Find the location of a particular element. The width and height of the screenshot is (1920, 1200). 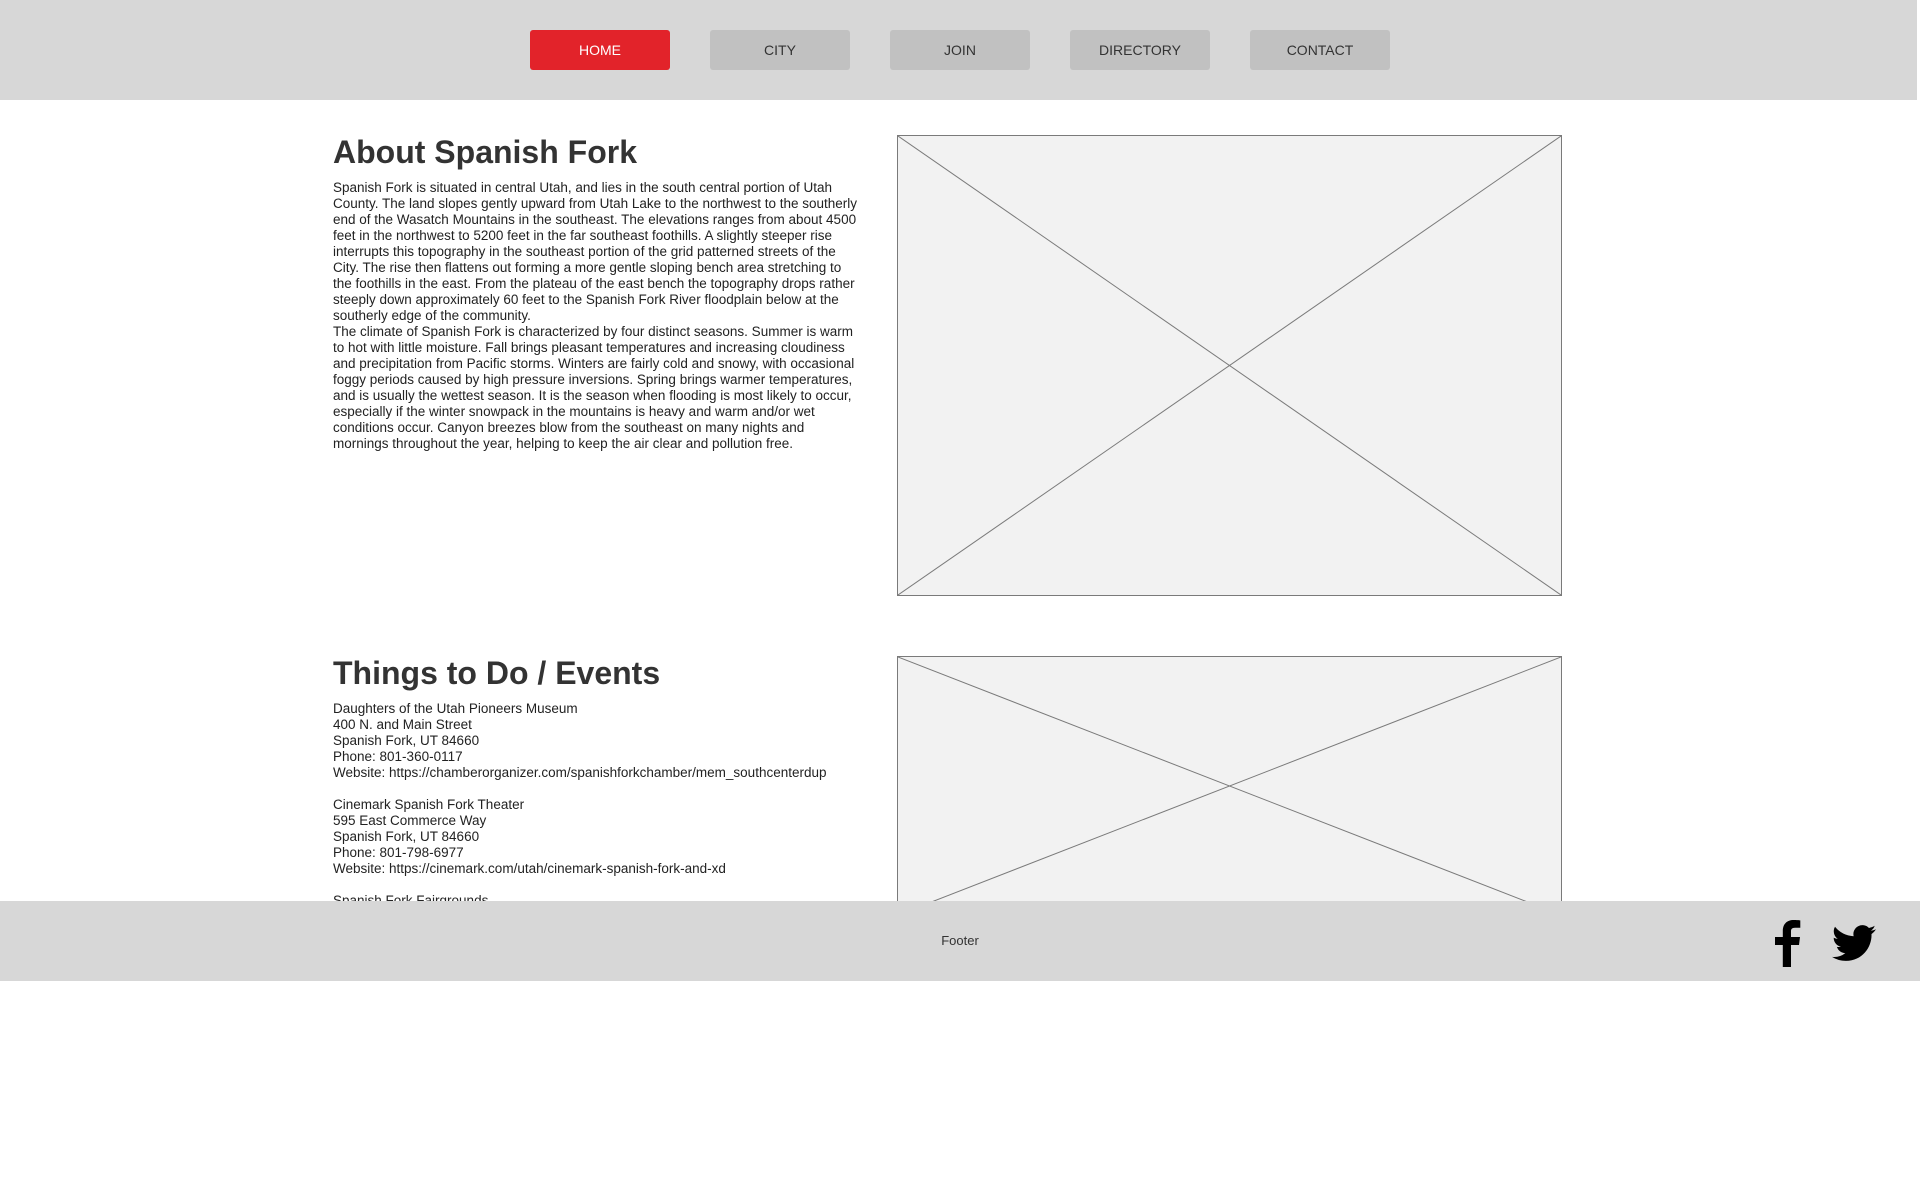

event-phone: Phone: 801-360-0117 is located at coordinates (398, 756).